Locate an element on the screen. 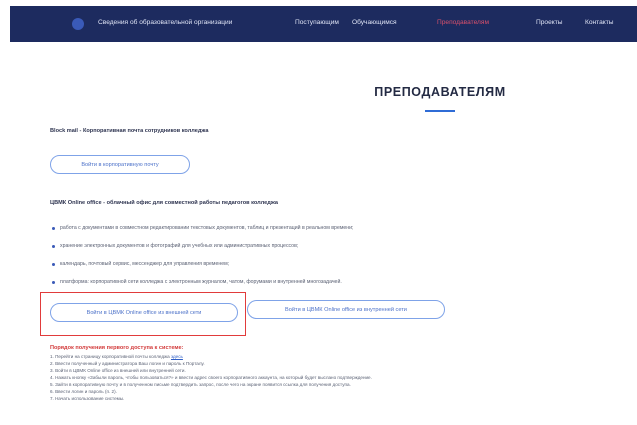 This screenshot has height=425, width=637. mail-link: здесь is located at coordinates (177, 356).